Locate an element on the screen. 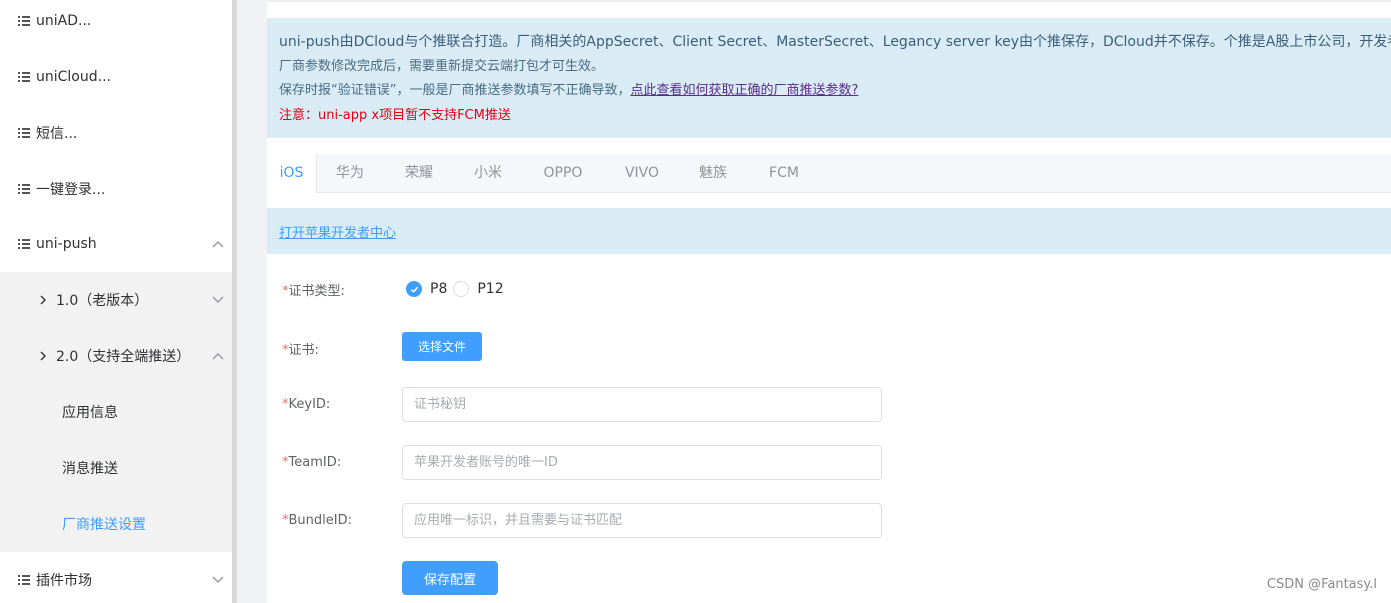 The height and width of the screenshot is (603, 1391). sidebar-item-label: 厂商推送设置 is located at coordinates (104, 525).